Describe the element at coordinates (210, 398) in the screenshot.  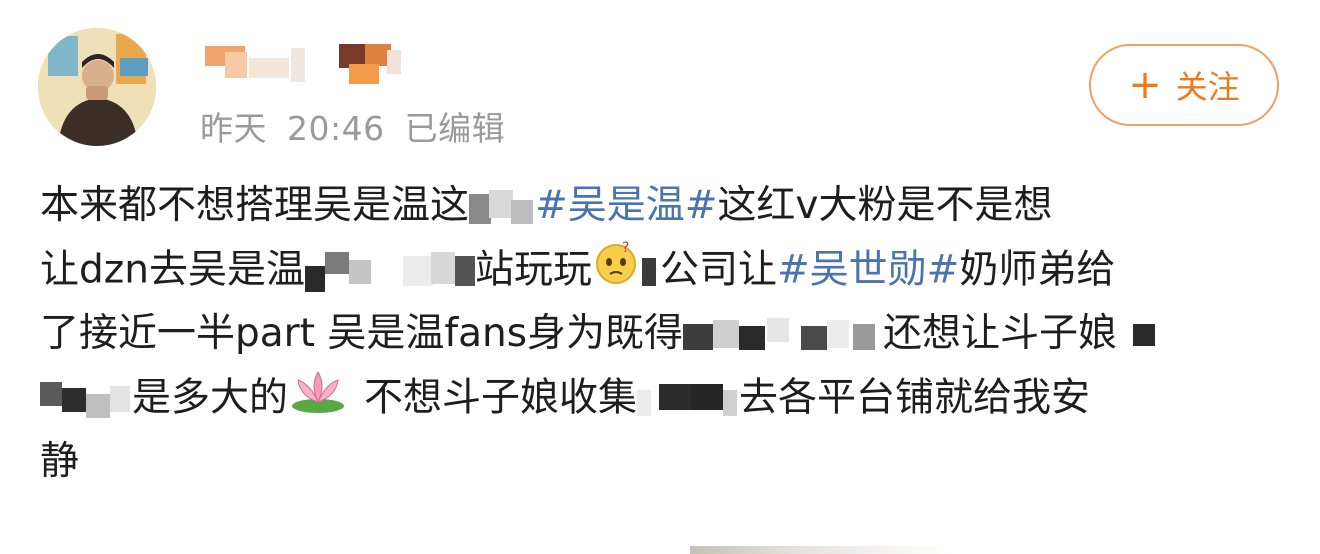
I see `text-segment: 是多大的` at that location.